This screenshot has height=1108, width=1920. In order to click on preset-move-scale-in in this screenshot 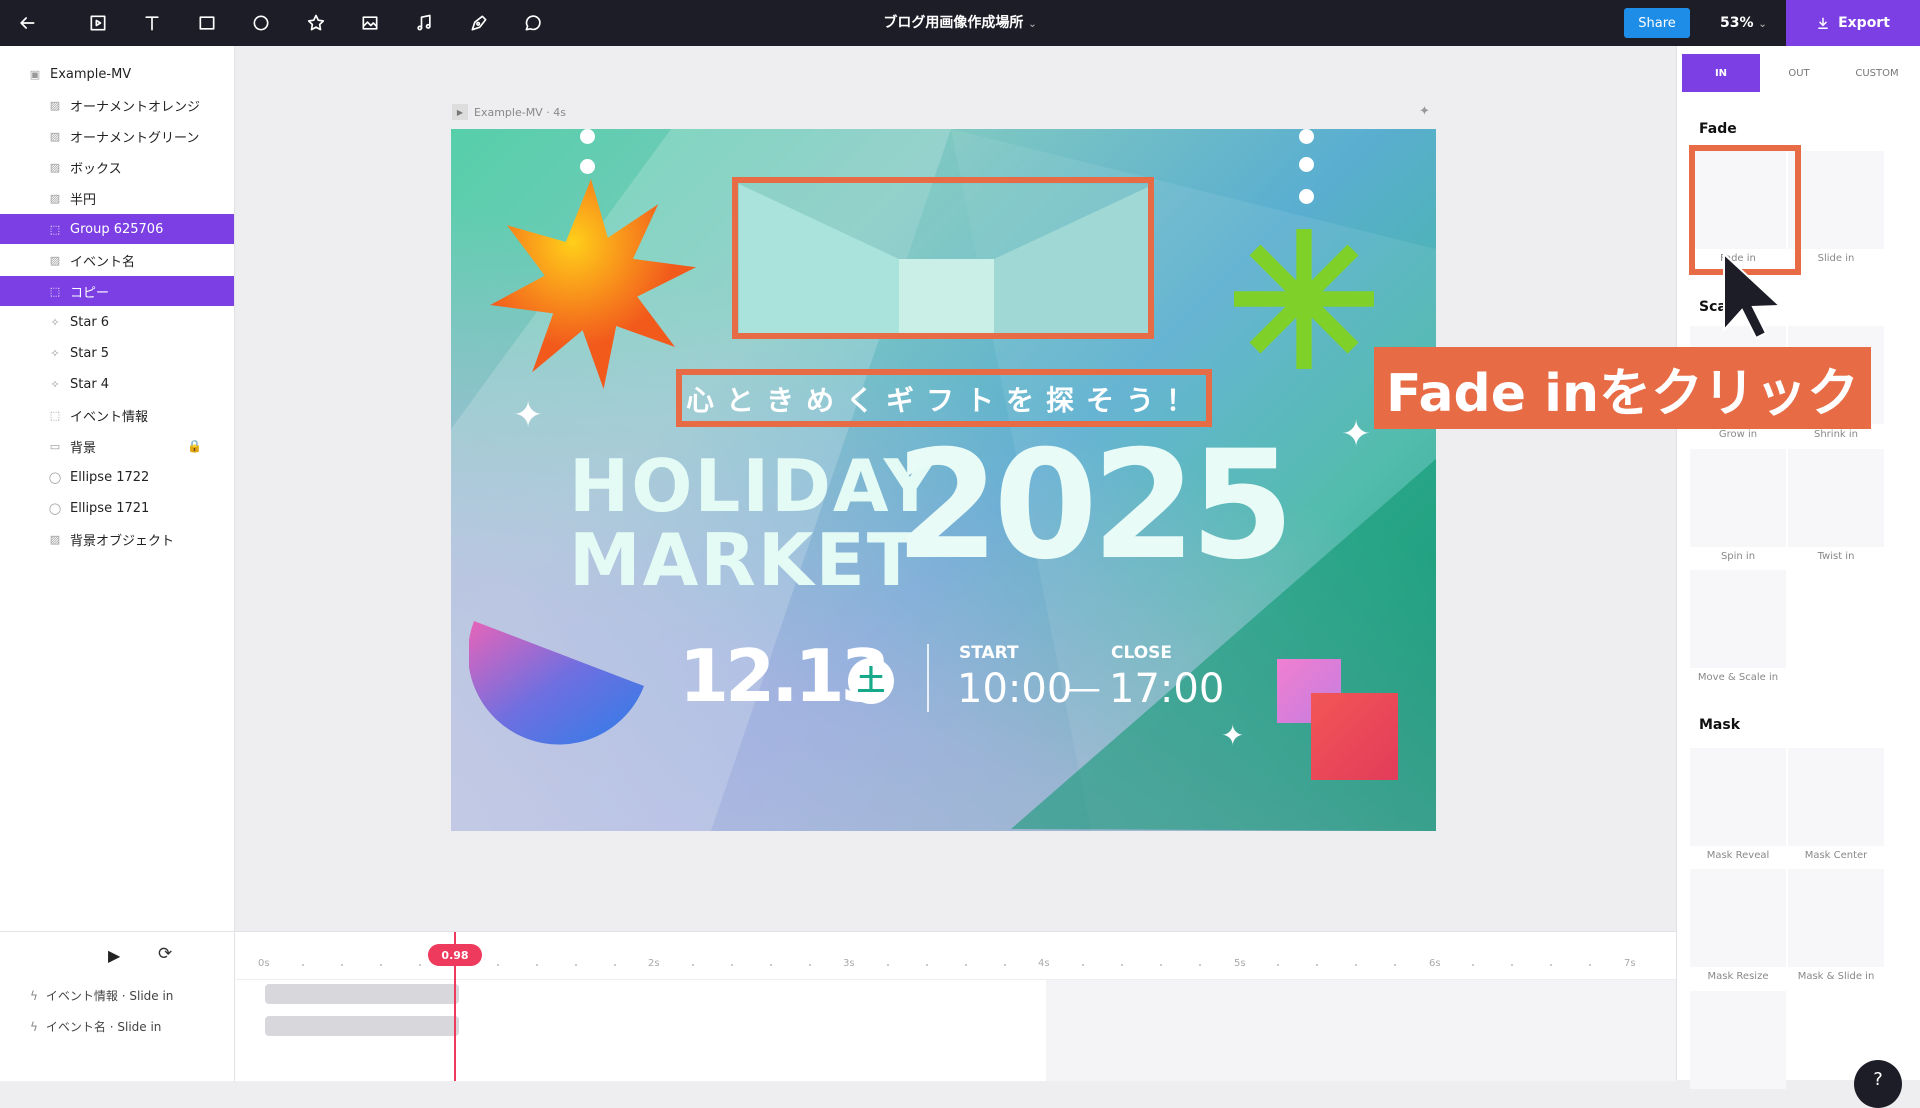, I will do `click(1738, 619)`.